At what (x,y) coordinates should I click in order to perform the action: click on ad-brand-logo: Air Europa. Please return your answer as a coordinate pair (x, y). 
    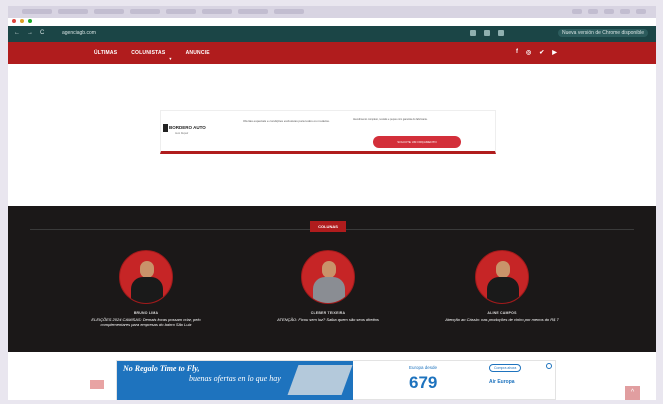
    Looking at the image, I should click on (502, 382).